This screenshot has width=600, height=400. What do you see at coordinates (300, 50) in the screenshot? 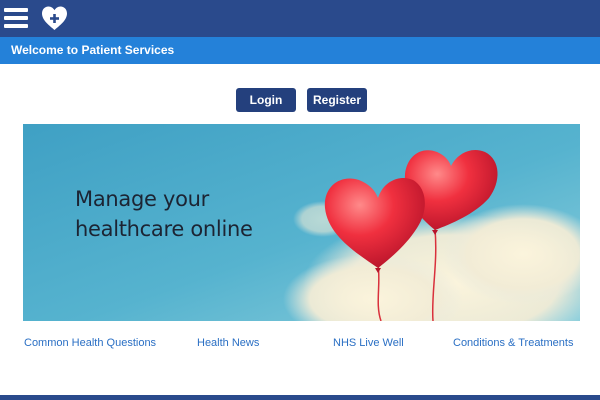
I see `welcome-banner: Welcome to Patient Services` at bounding box center [300, 50].